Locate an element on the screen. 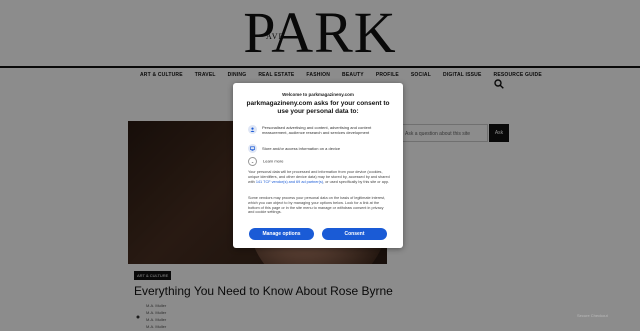 The height and width of the screenshot is (331, 640). device-icon is located at coordinates (252, 148).